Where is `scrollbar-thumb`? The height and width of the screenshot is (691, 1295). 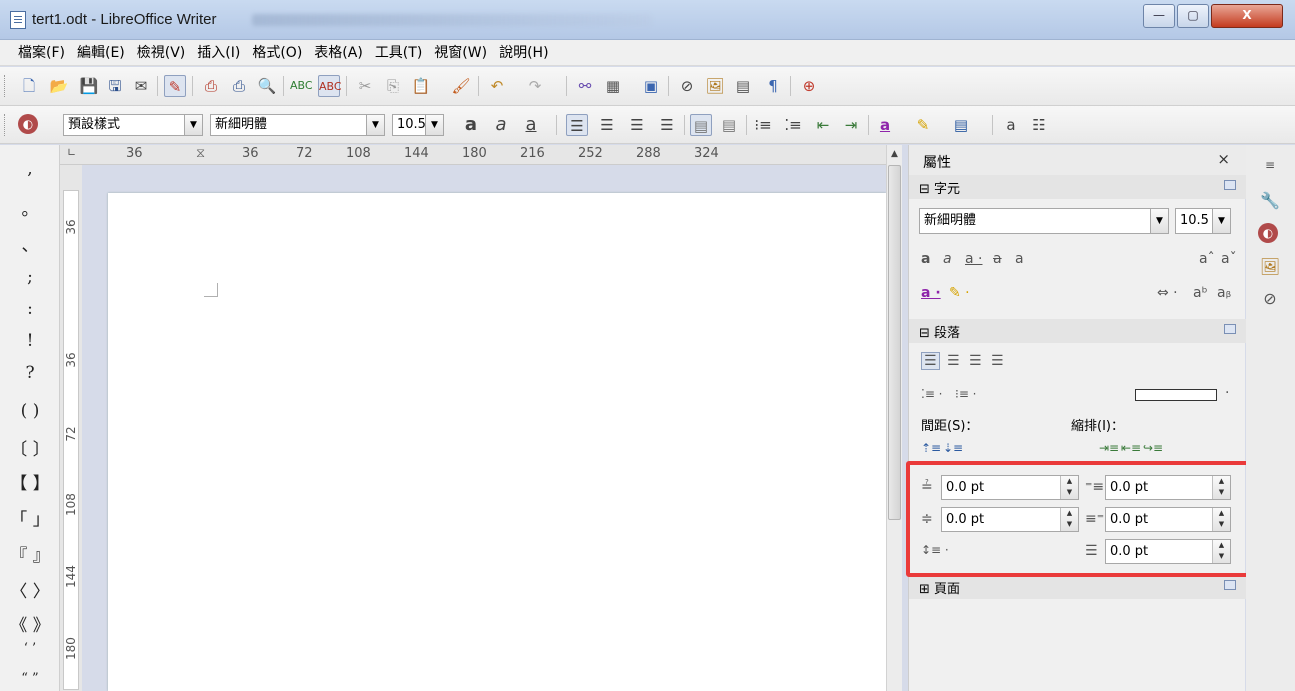
scrollbar-thumb is located at coordinates (894, 342).